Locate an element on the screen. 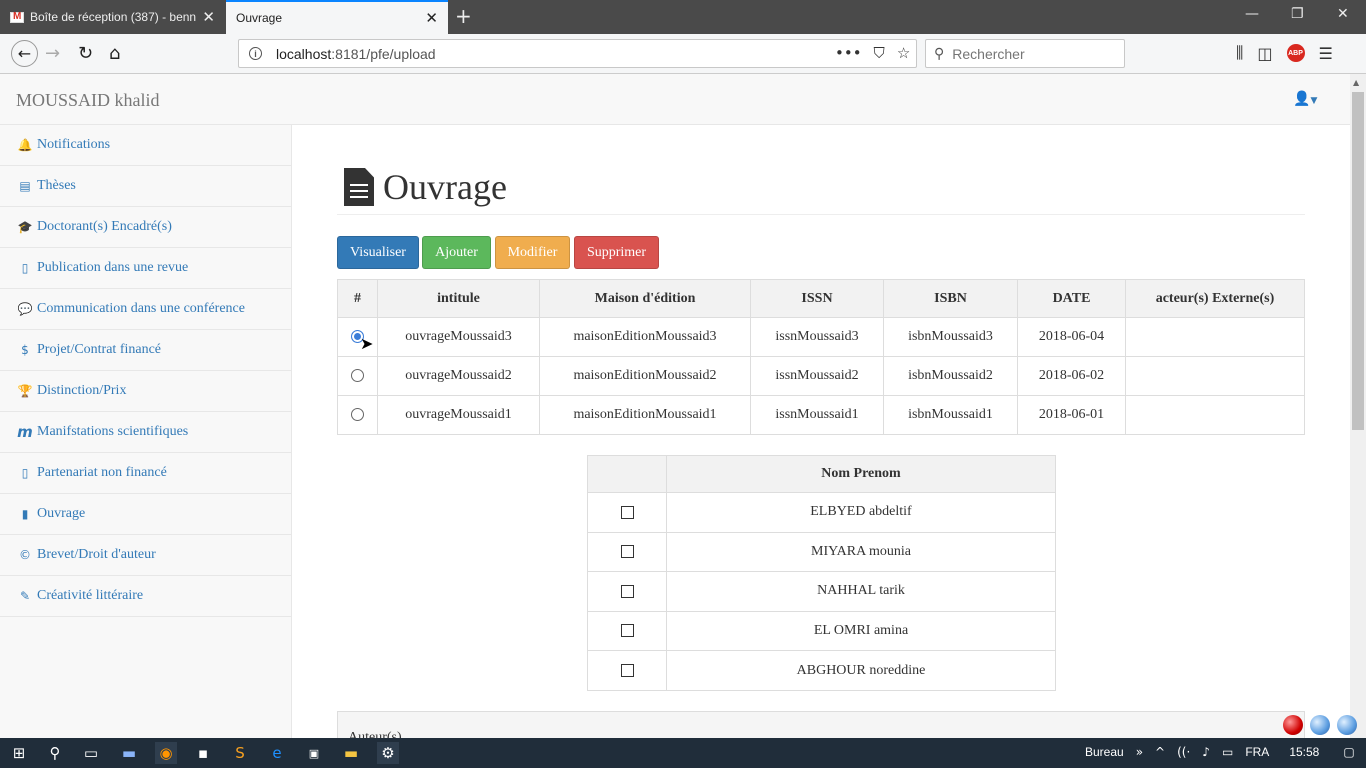  sidebar-toggle-icon: ◫ is located at coordinates (1264, 53).